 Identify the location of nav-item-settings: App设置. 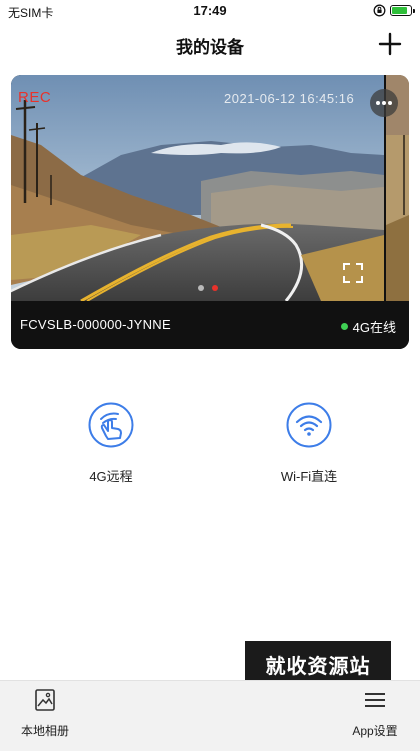
(375, 713).